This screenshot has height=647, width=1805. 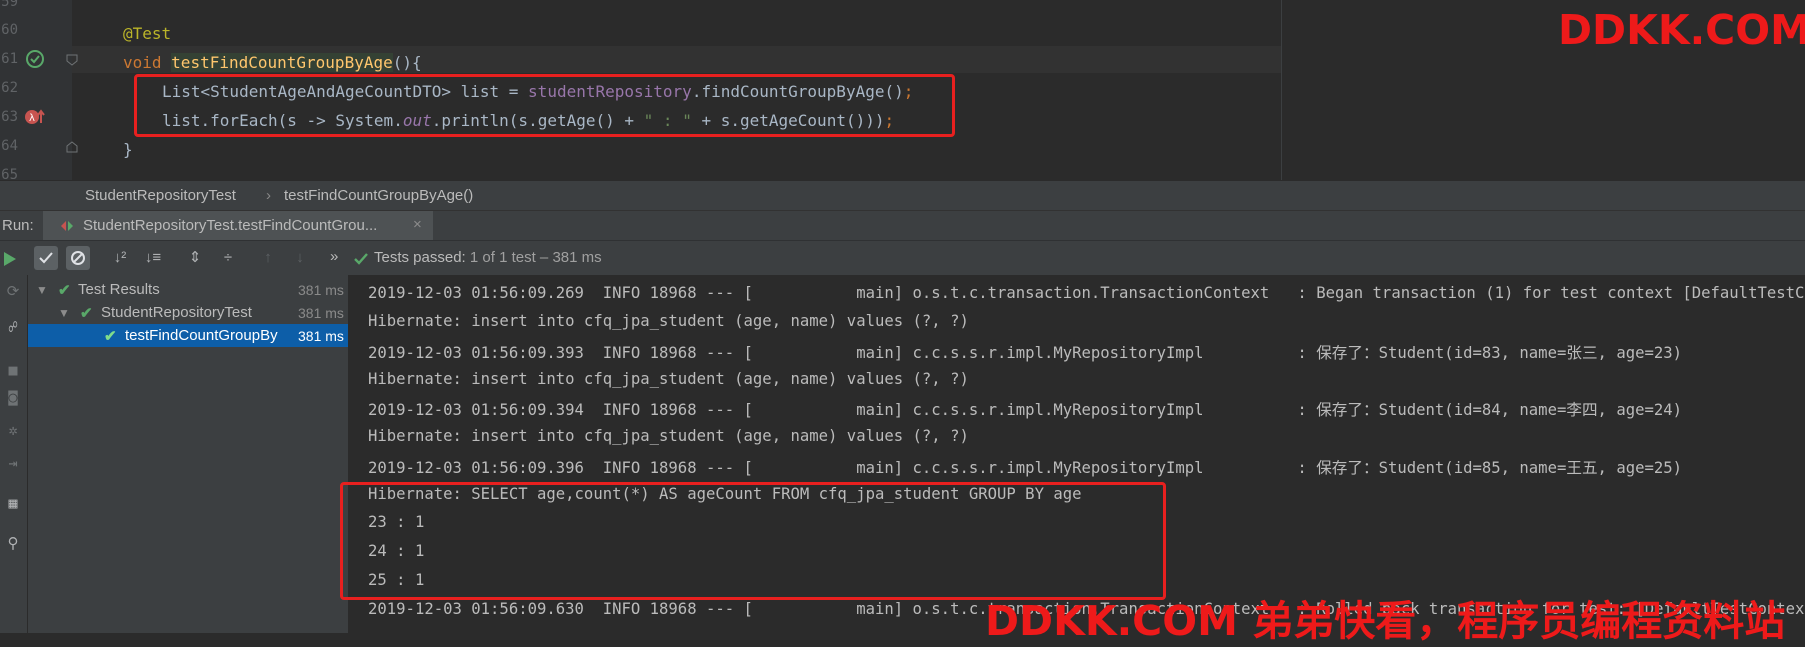 I want to click on watermark-bottom: DDKK.COM 弟弟快看，程序员编程资料站, so click(x=1385, y=621).